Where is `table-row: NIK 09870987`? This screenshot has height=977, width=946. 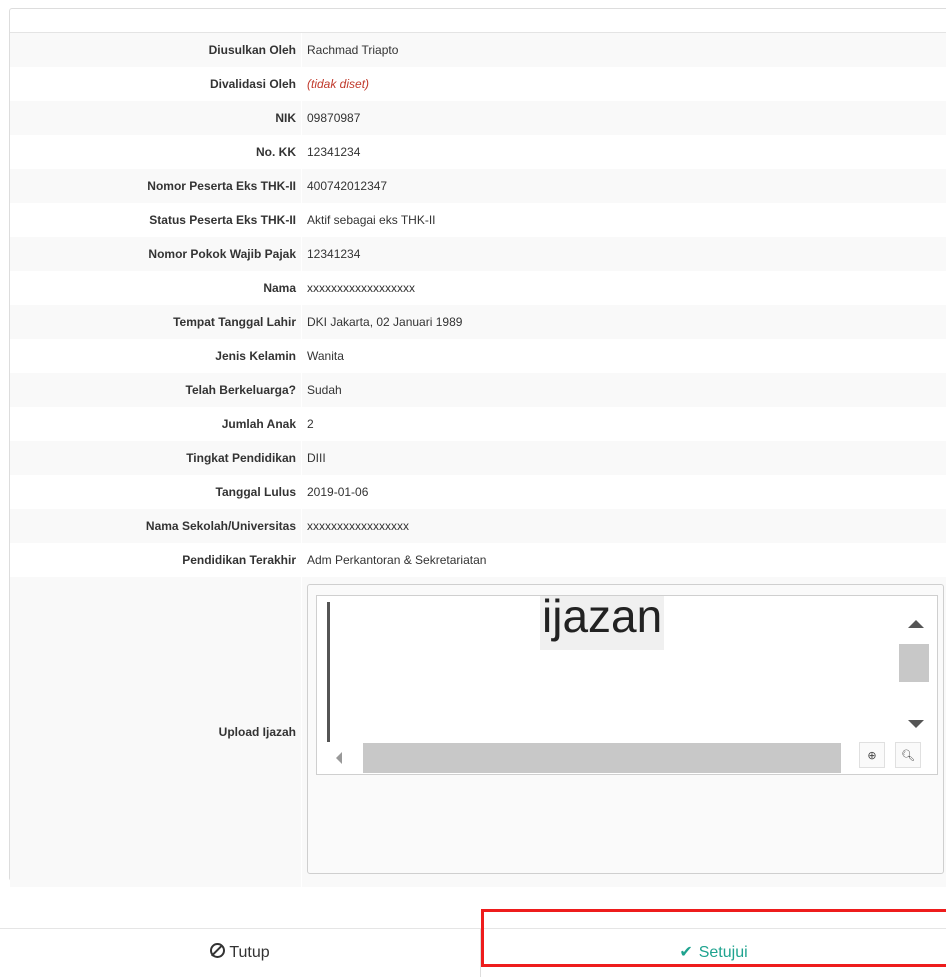
table-row: NIK 09870987 is located at coordinates (478, 118).